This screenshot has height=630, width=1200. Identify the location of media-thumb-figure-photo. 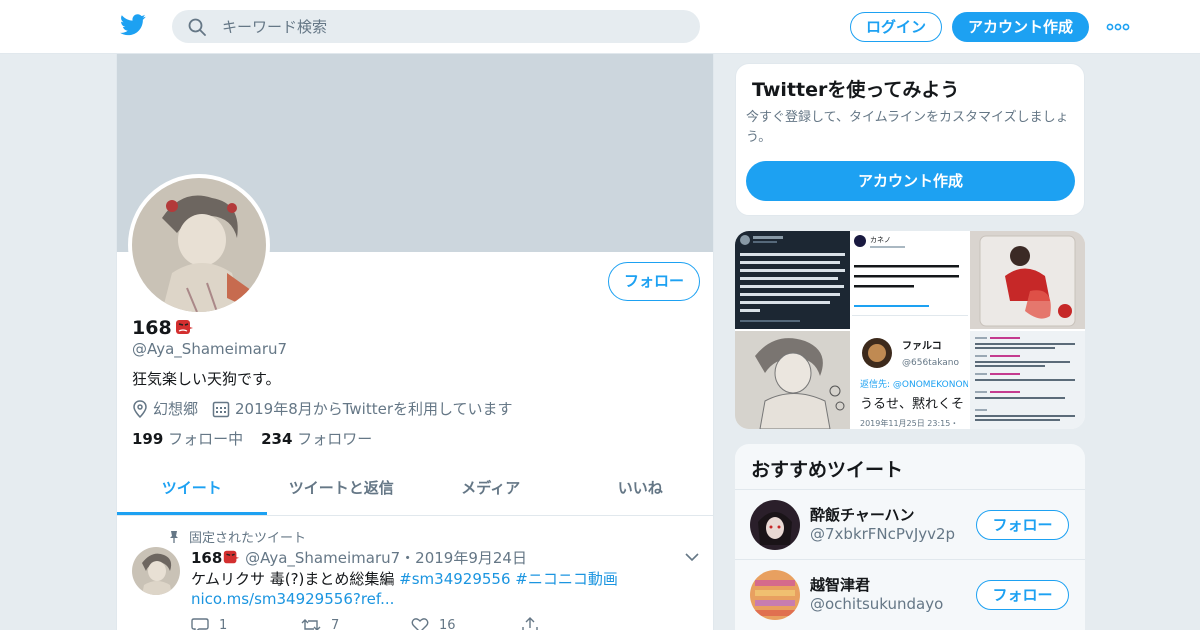
(1027, 280).